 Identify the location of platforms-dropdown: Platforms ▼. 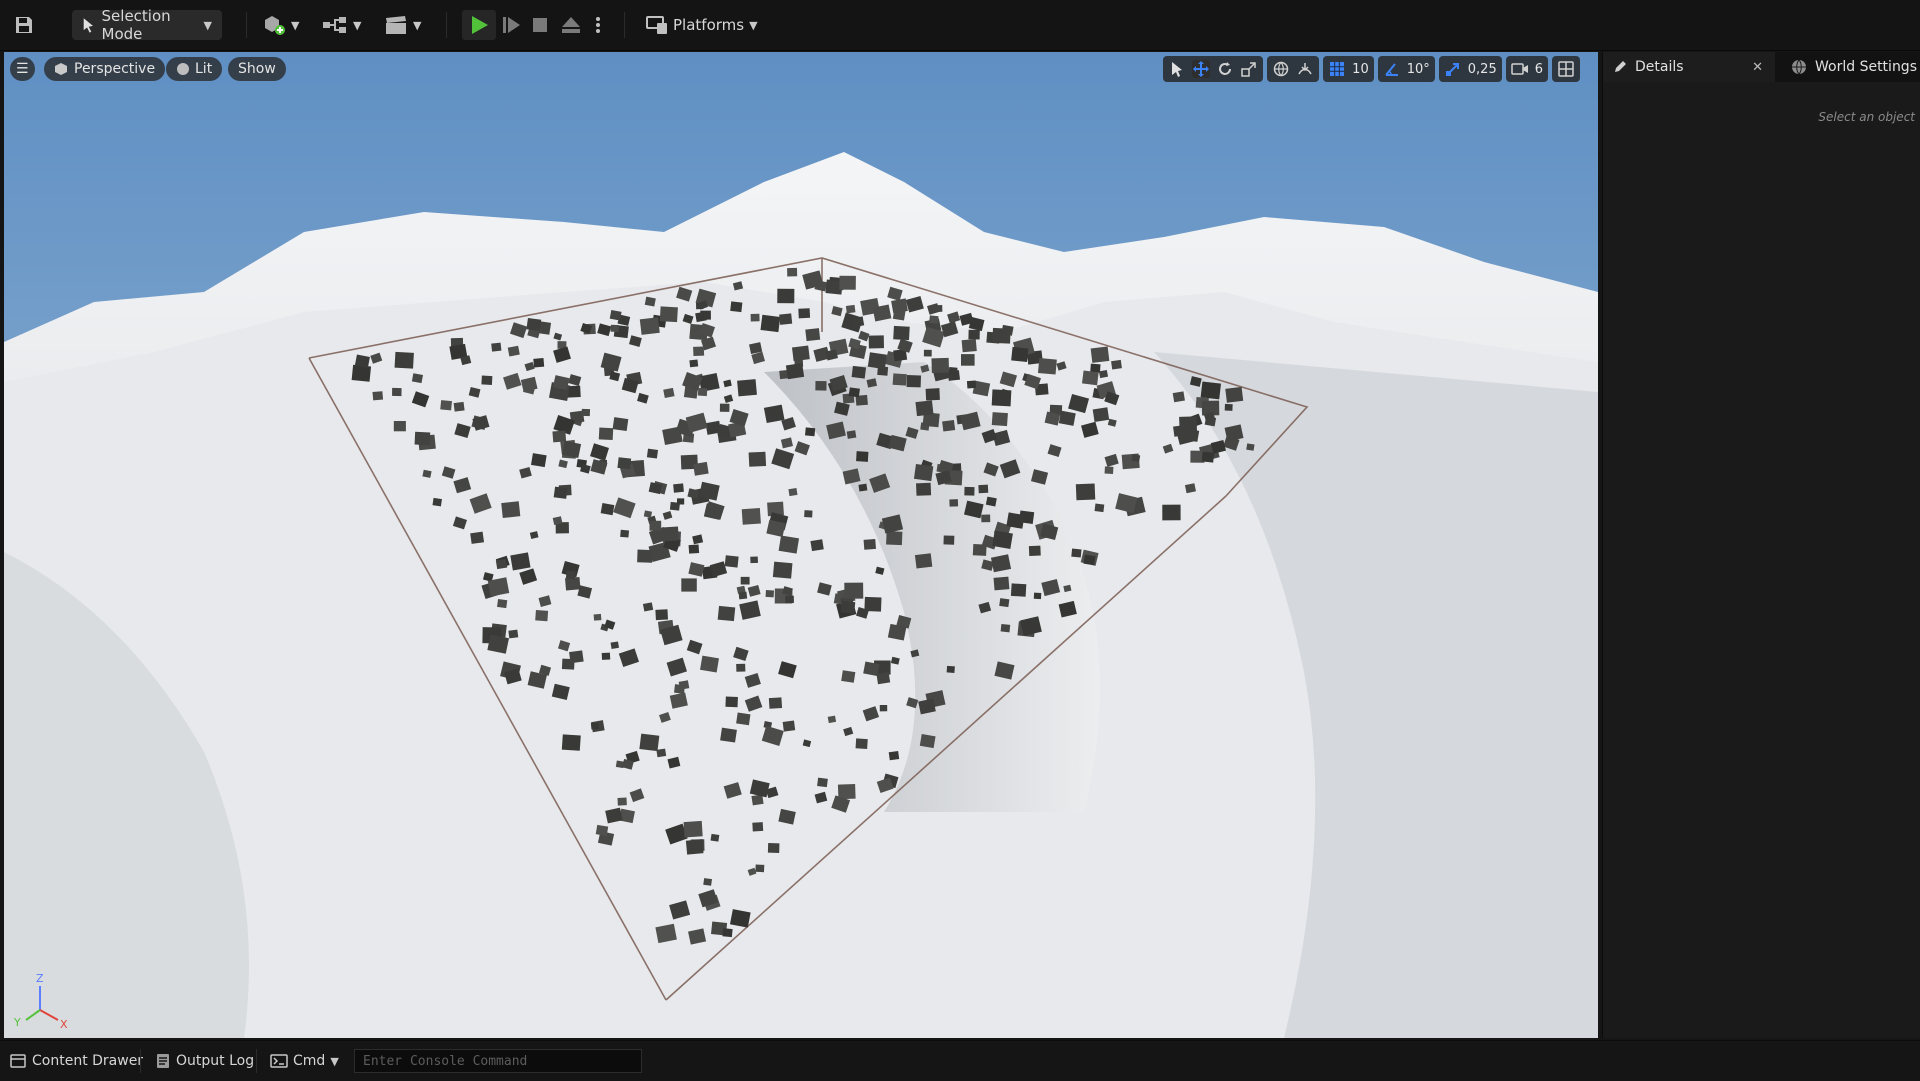
(702, 25).